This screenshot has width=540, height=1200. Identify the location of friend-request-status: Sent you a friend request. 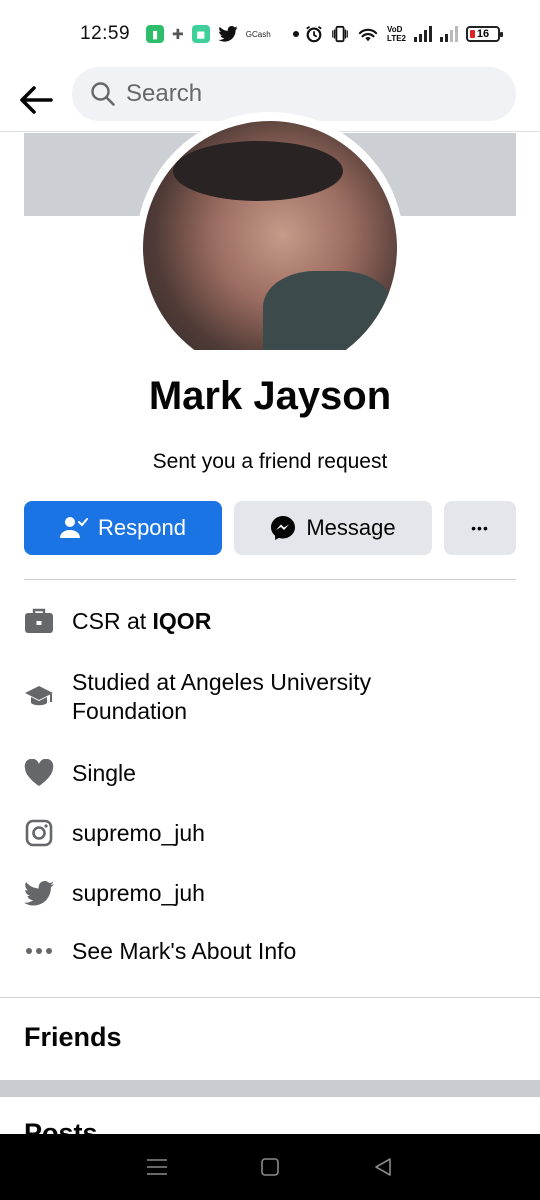
(270, 461).